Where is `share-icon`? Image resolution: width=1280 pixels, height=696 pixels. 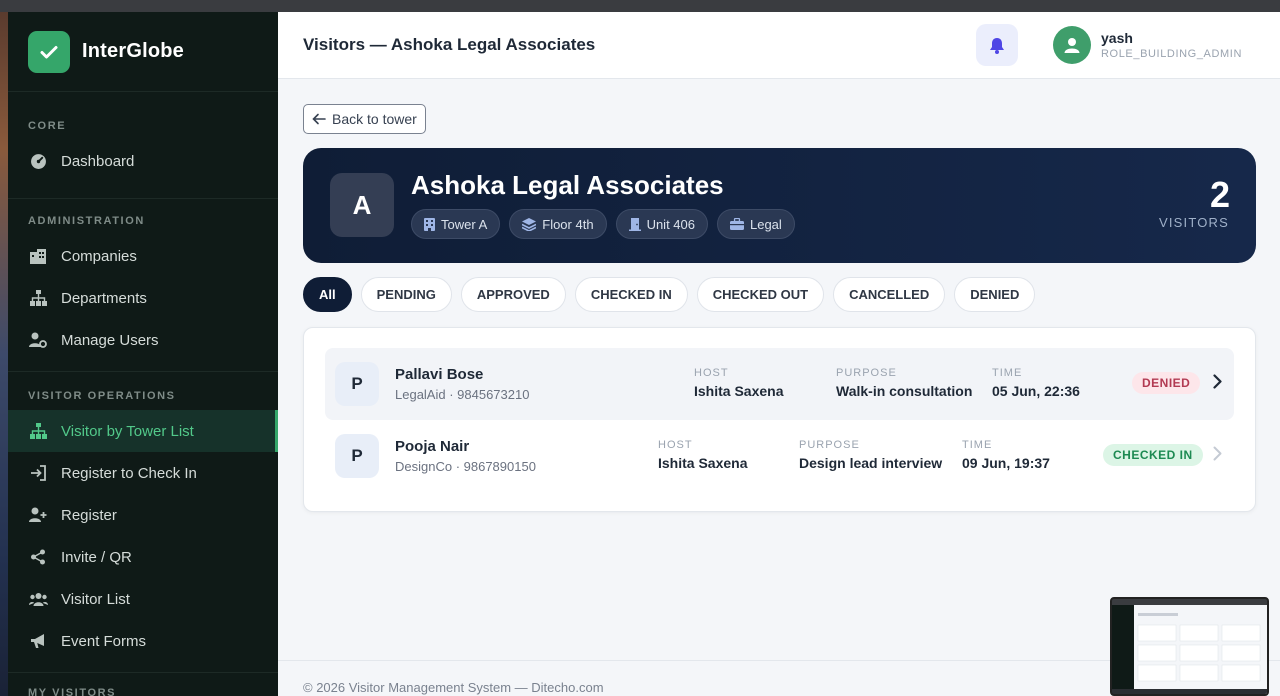 share-icon is located at coordinates (38, 557).